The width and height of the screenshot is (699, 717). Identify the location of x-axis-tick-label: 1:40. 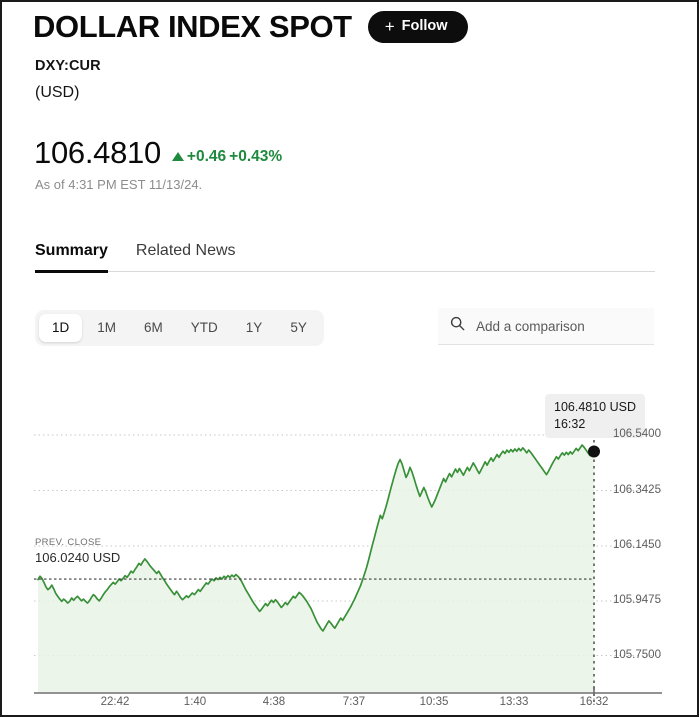
(195, 702).